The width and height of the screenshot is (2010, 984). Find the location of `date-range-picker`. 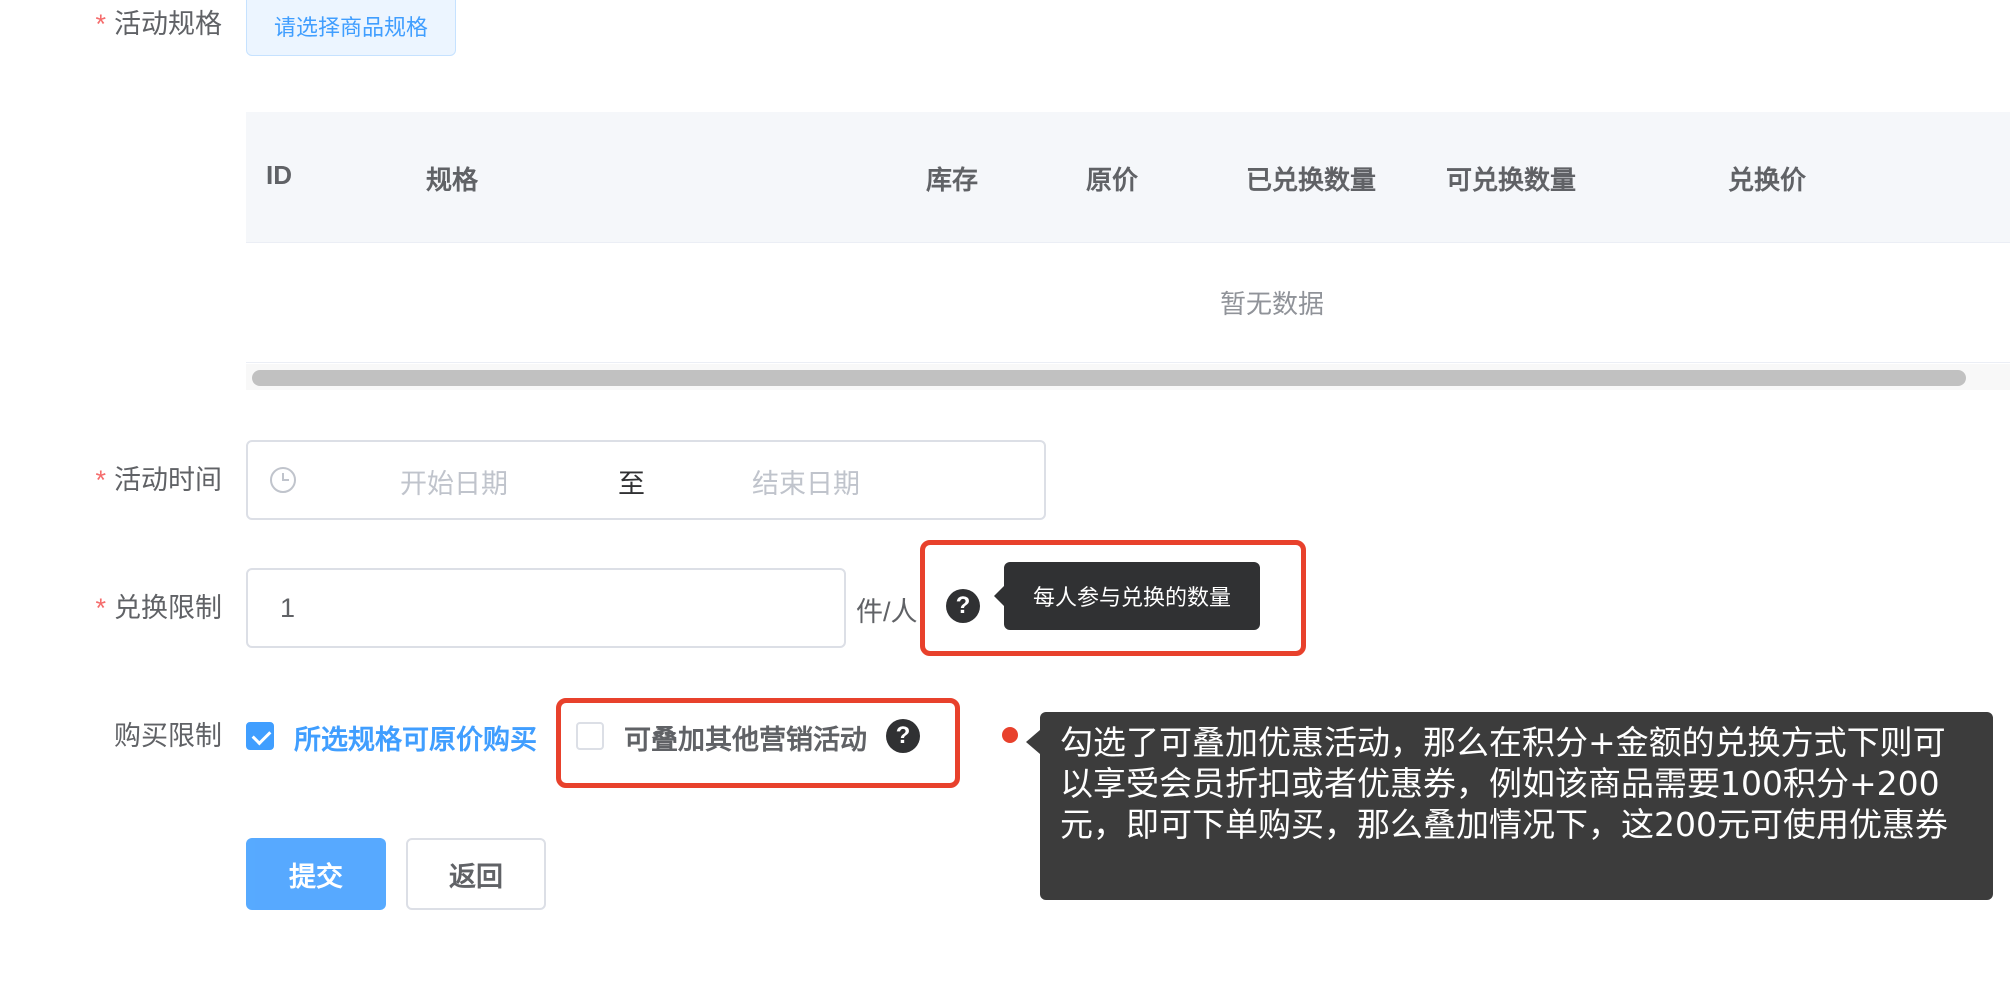

date-range-picker is located at coordinates (646, 480).